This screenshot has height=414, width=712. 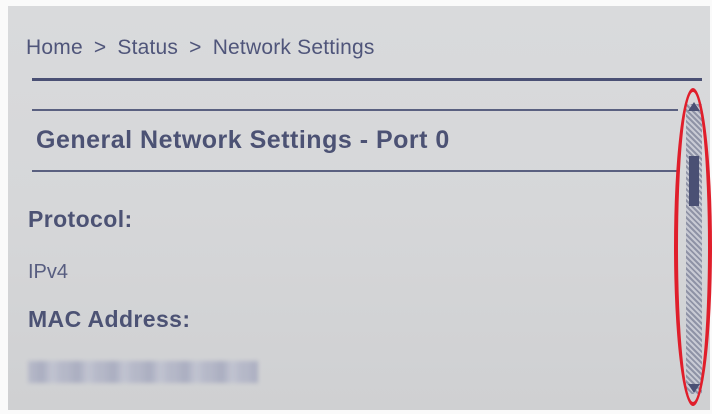 What do you see at coordinates (48, 272) in the screenshot?
I see `protocol-value: IPv4` at bounding box center [48, 272].